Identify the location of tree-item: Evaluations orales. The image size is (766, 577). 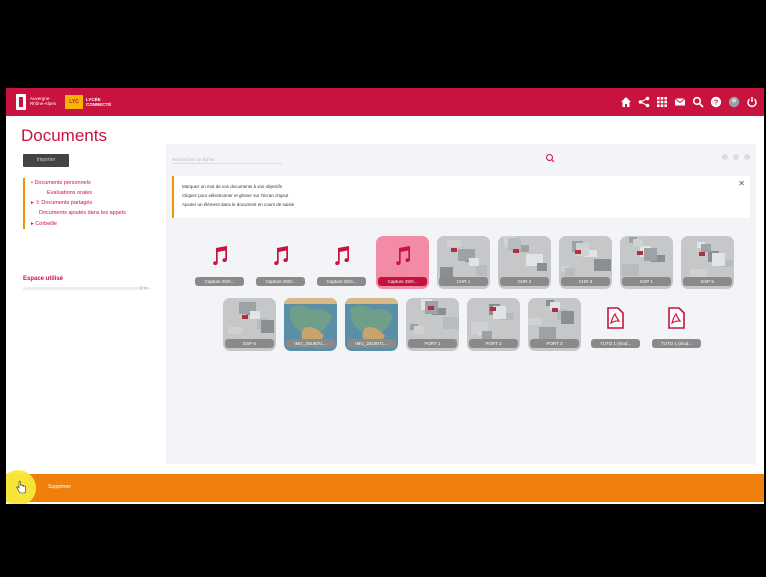
(89, 193).